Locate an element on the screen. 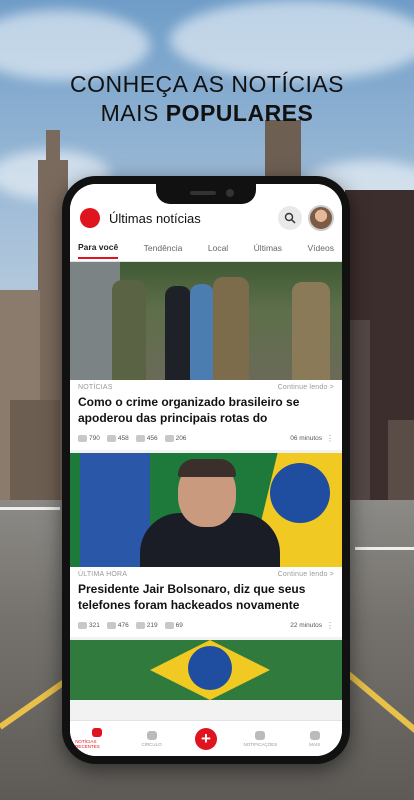 This screenshot has height=800, width=414. plus-icon: + is located at coordinates (205, 738).